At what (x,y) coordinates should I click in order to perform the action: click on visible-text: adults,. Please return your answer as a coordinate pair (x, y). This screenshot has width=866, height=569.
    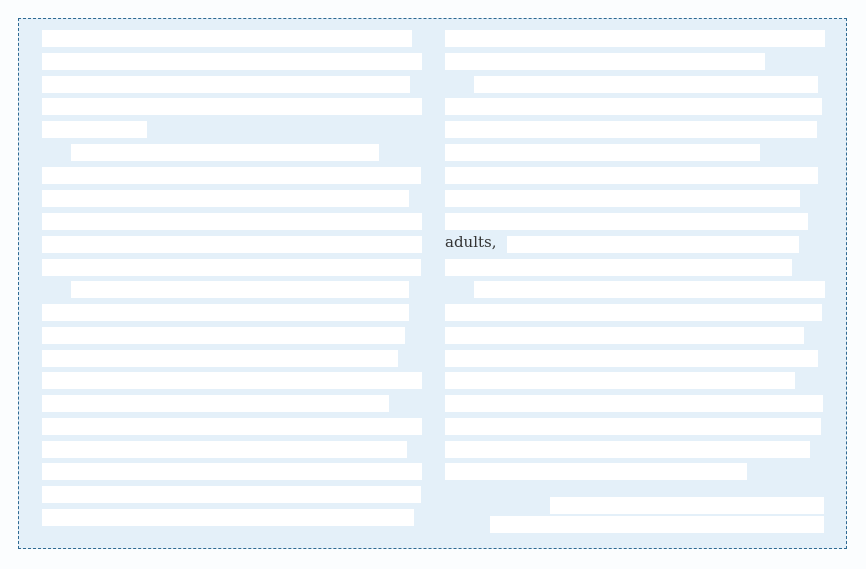
    Looking at the image, I should click on (471, 242).